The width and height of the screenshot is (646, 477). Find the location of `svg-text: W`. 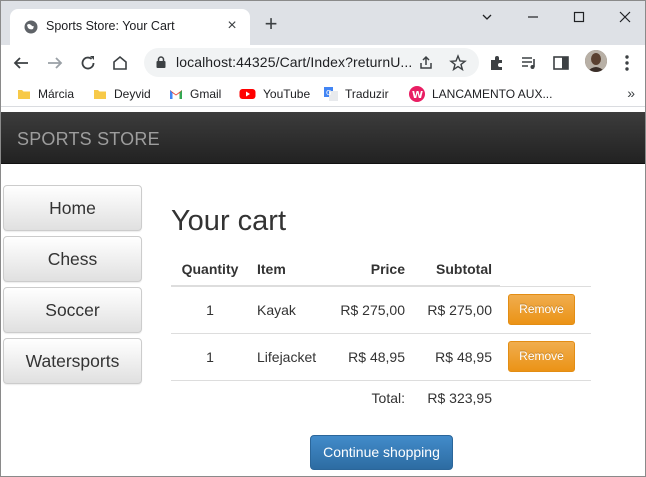

svg-text: W is located at coordinates (417, 95).